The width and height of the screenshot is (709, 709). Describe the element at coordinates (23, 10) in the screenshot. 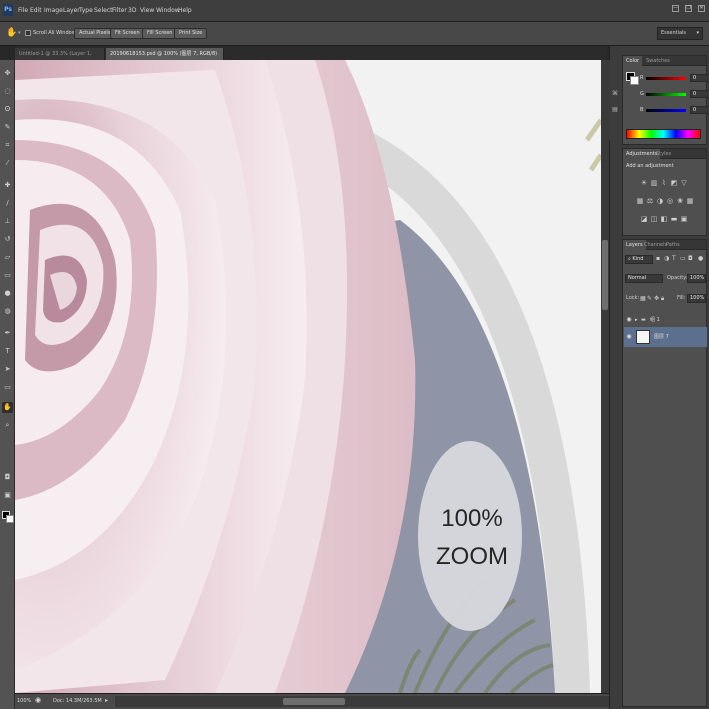

I see `menu-file: File` at that location.